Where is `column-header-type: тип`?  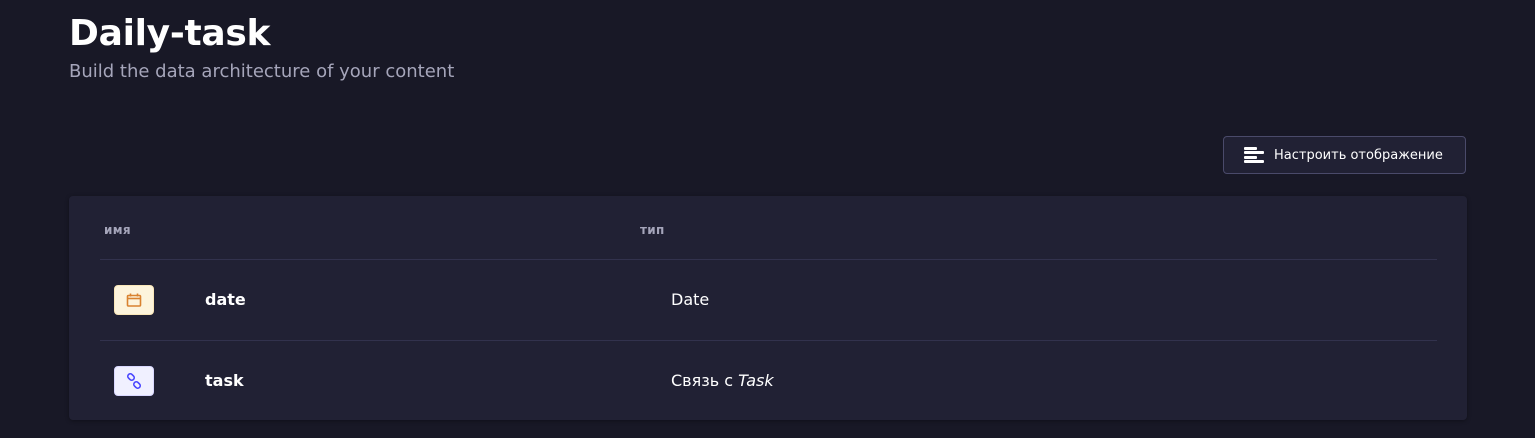
column-header-type: тип is located at coordinates (652, 230).